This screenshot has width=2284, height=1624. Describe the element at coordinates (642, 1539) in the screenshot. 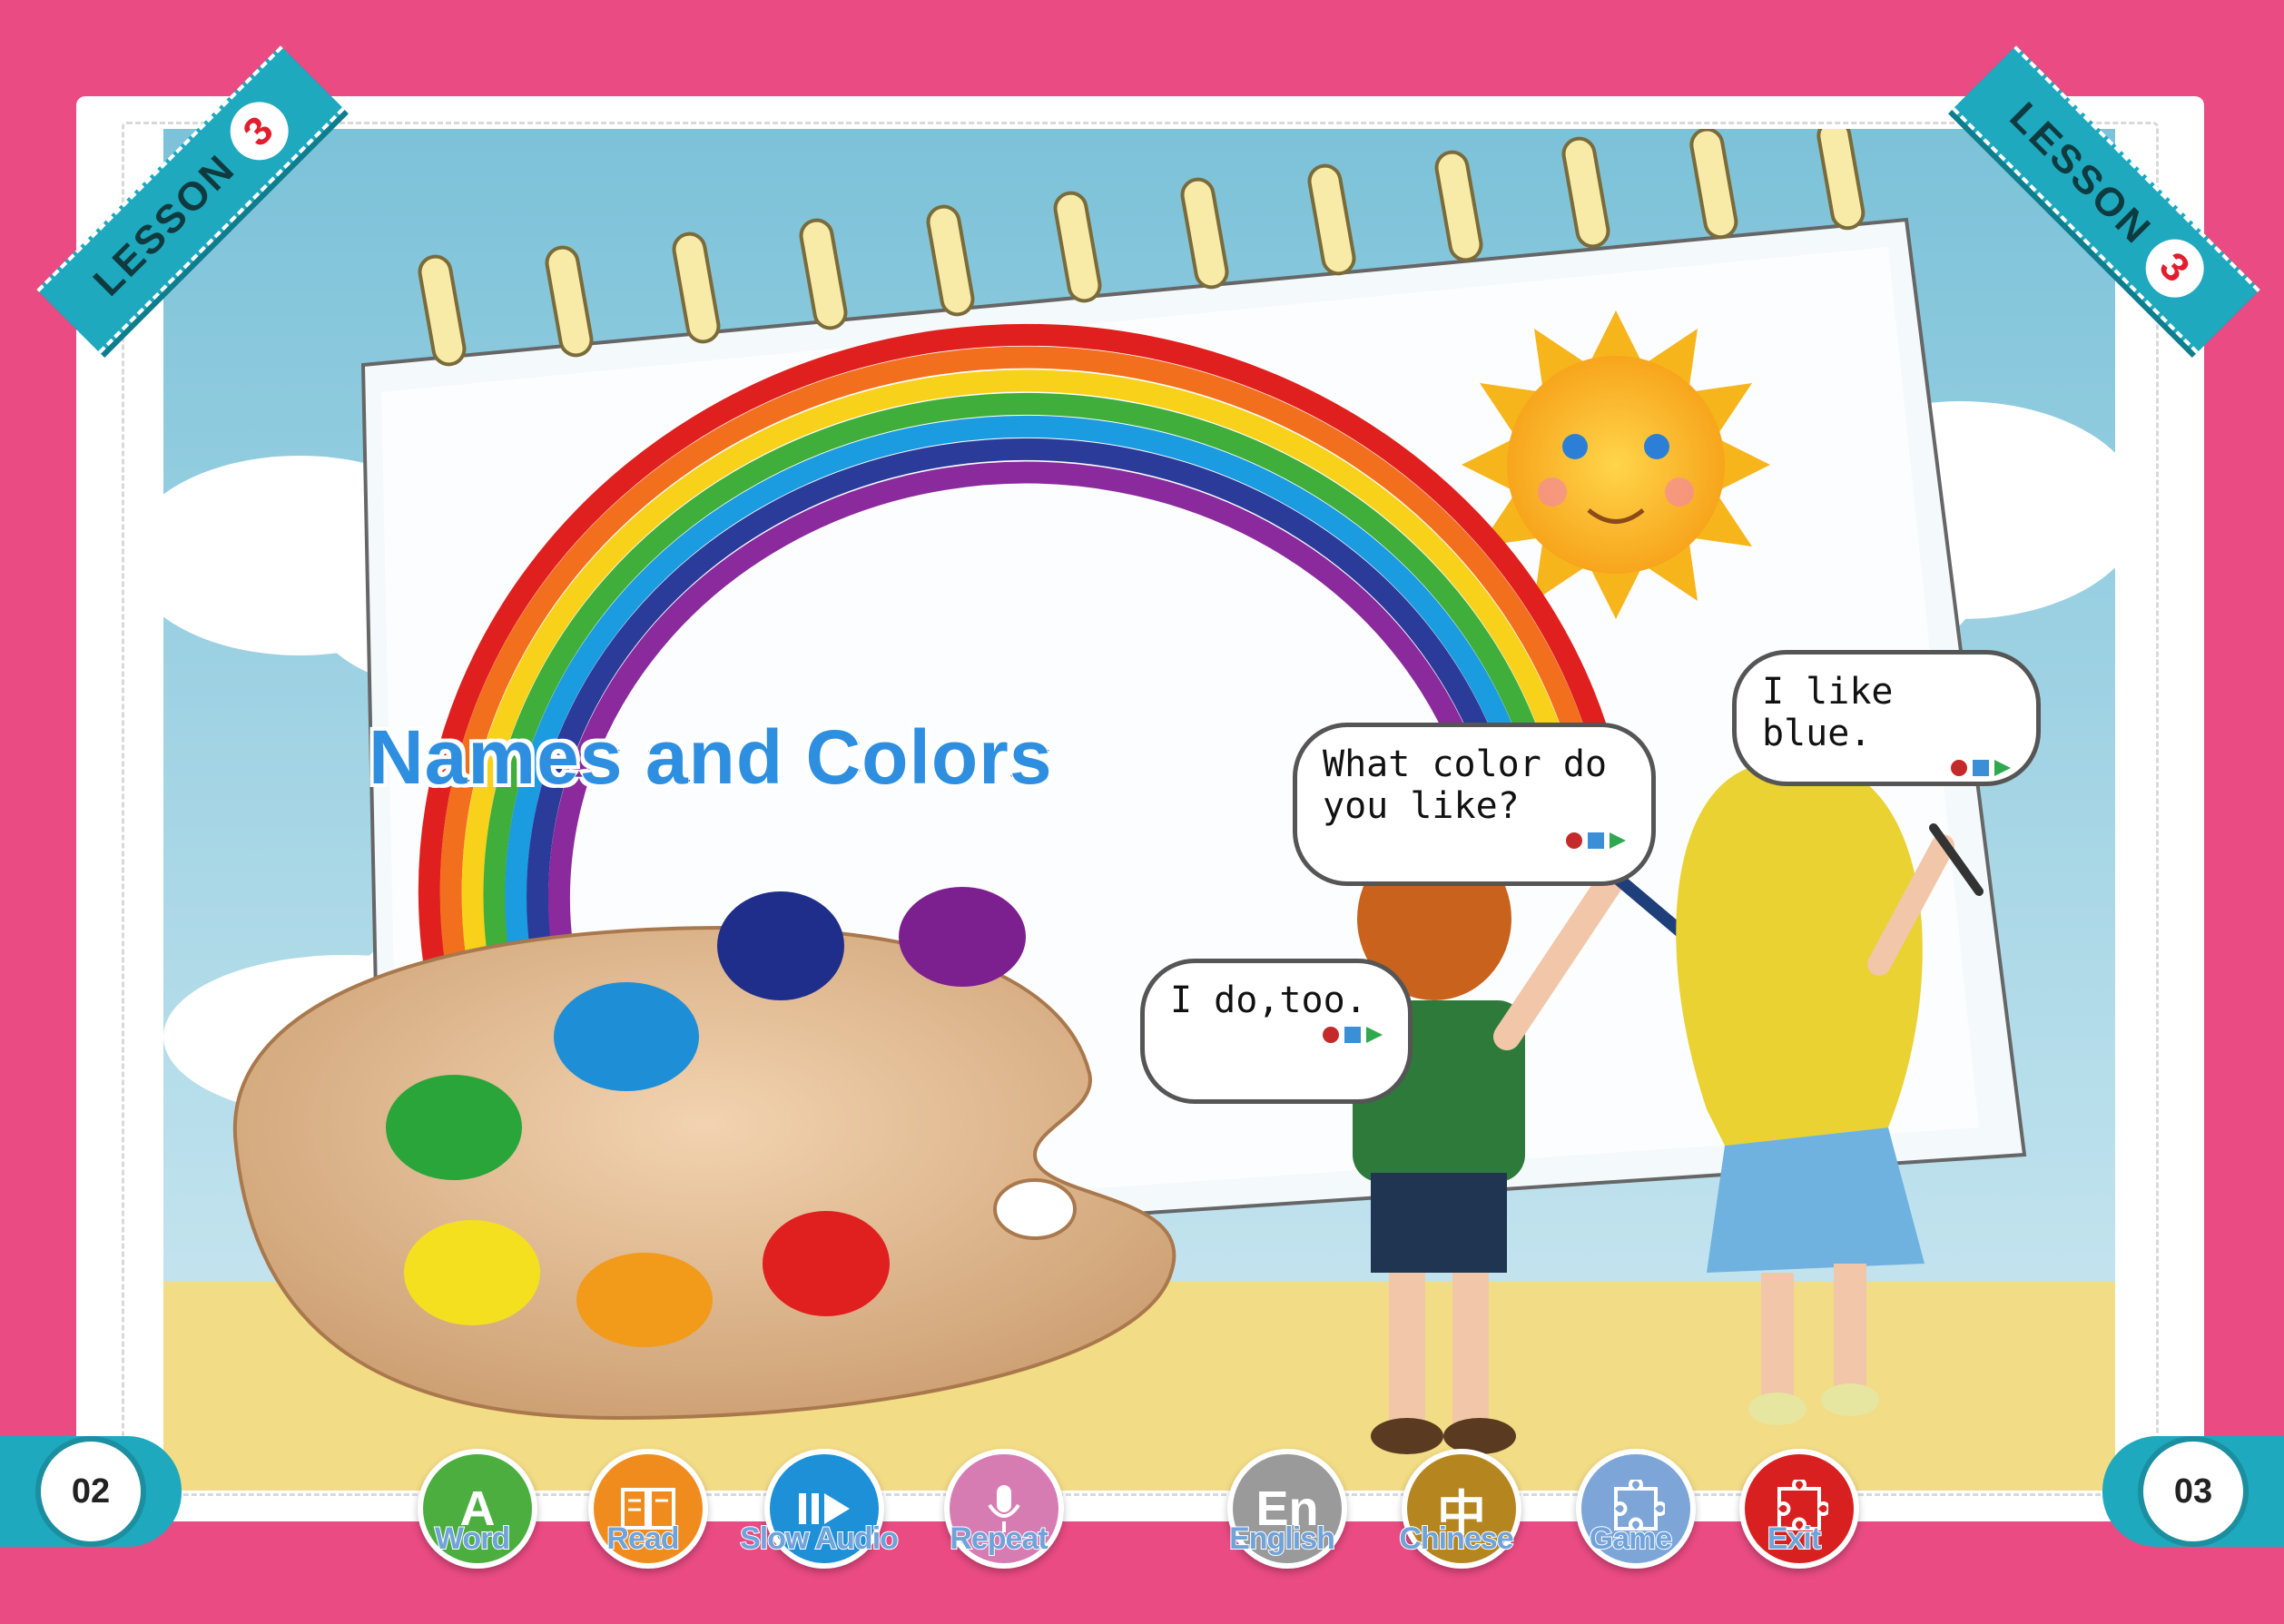

I see `read-label: Read` at that location.